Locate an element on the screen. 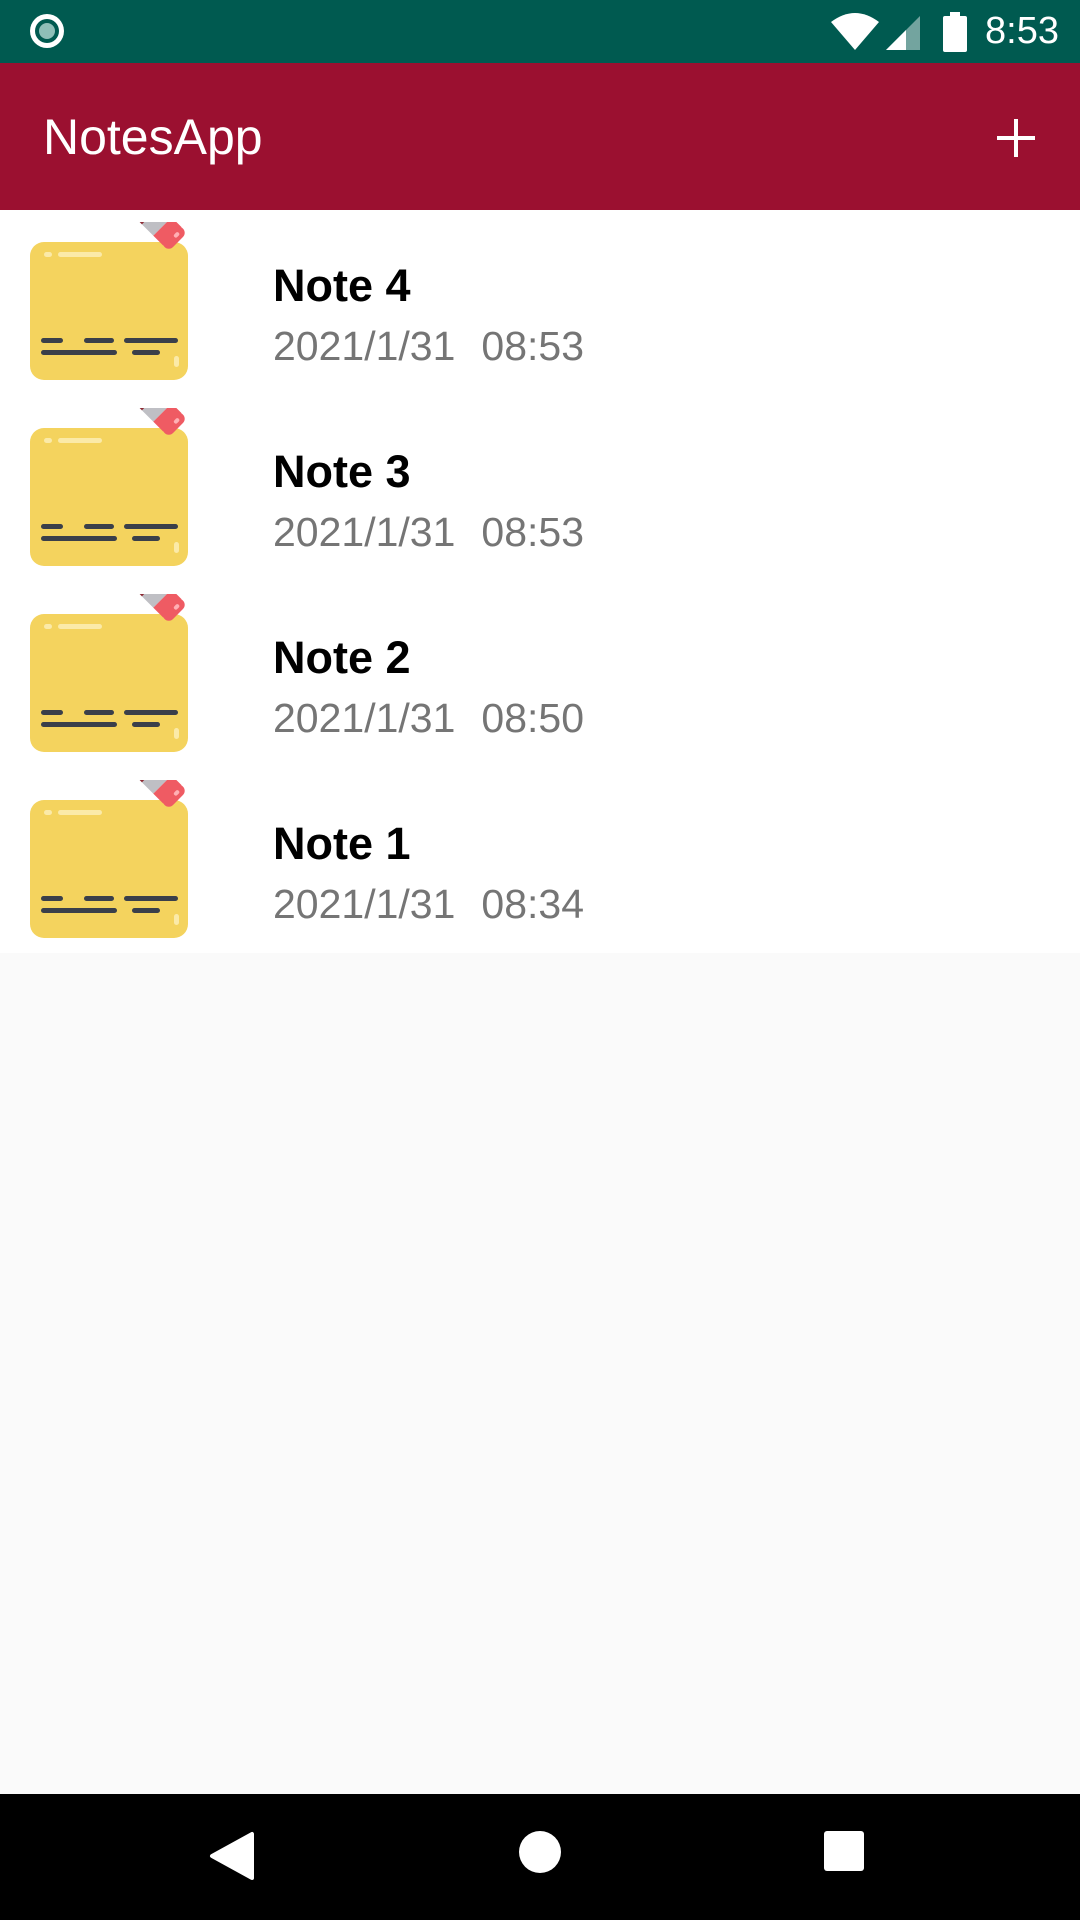 The height and width of the screenshot is (1920, 1080). note-list-item: Note 2 2021/1/31 08:50 is located at coordinates (540, 675).